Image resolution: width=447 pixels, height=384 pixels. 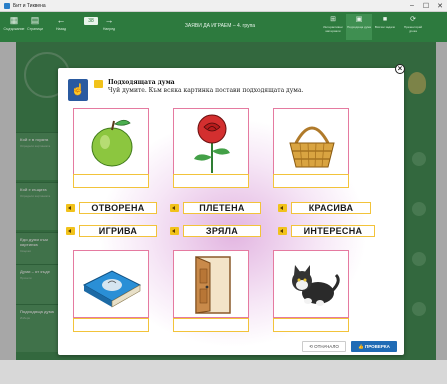 What do you see at coordinates (29, 5) in the screenshot?
I see `window-title: Бит и Тиквена` at bounding box center [29, 5].